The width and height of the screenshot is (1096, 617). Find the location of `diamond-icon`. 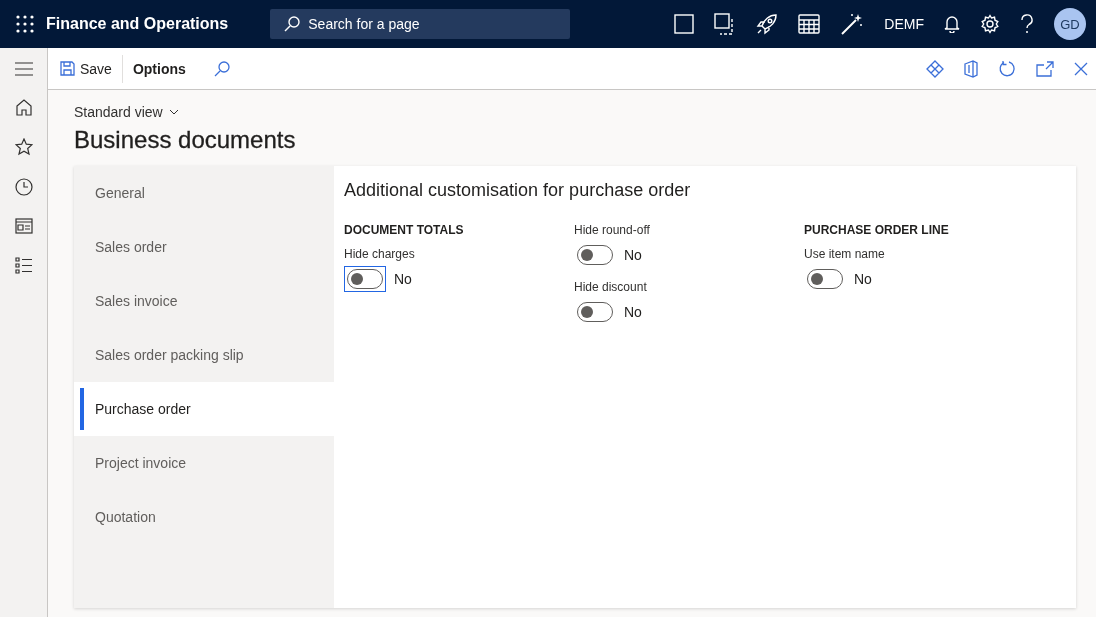

diamond-icon is located at coordinates (935, 68).